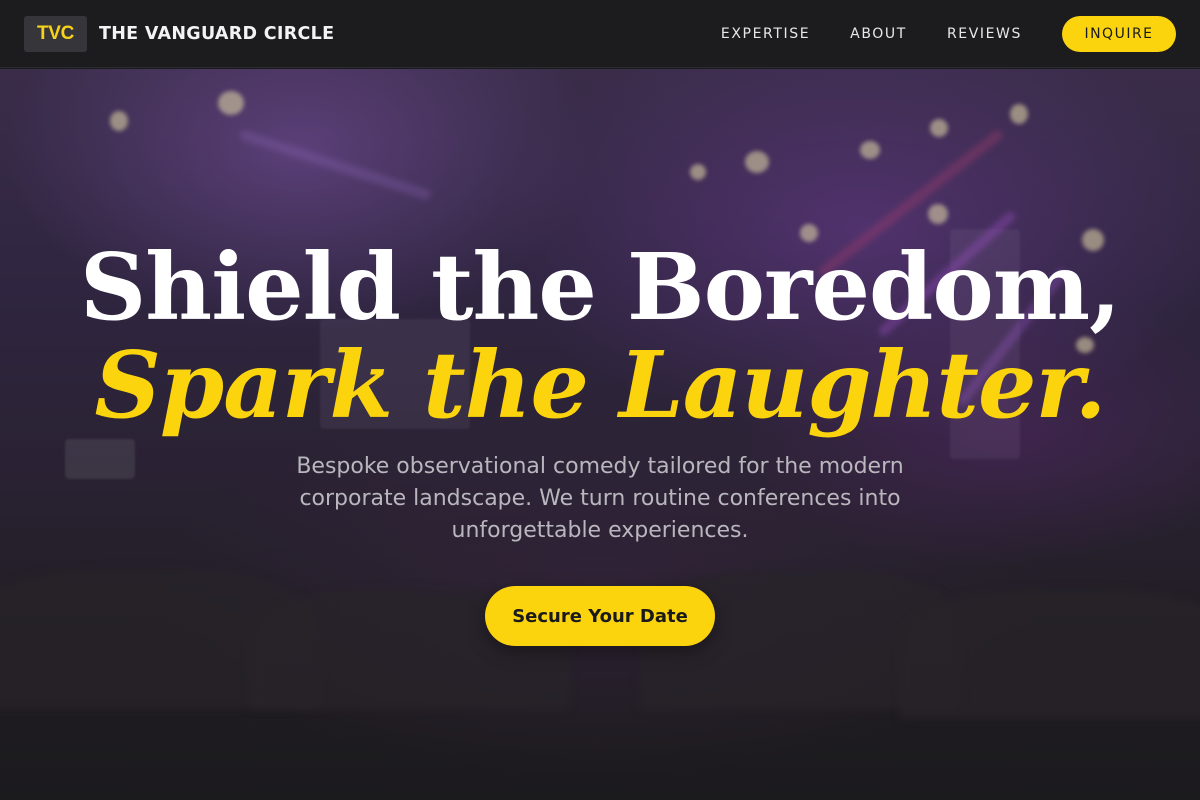 This screenshot has width=1200, height=800. What do you see at coordinates (600, 287) in the screenshot?
I see `hero-headline-line1: Shield the Boredom,` at bounding box center [600, 287].